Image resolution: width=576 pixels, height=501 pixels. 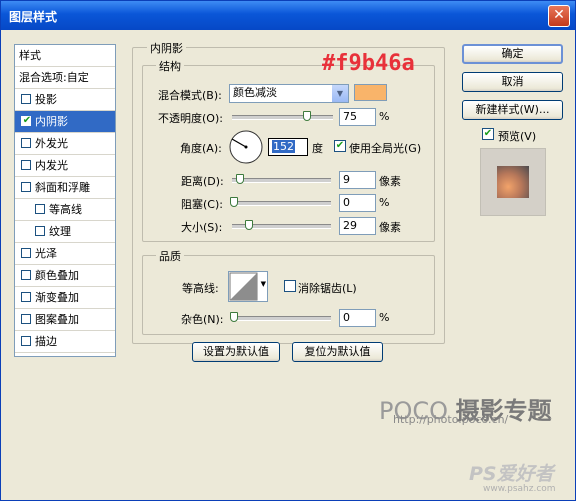 I want to click on style-item-label: 等高线, so click(x=65, y=209).